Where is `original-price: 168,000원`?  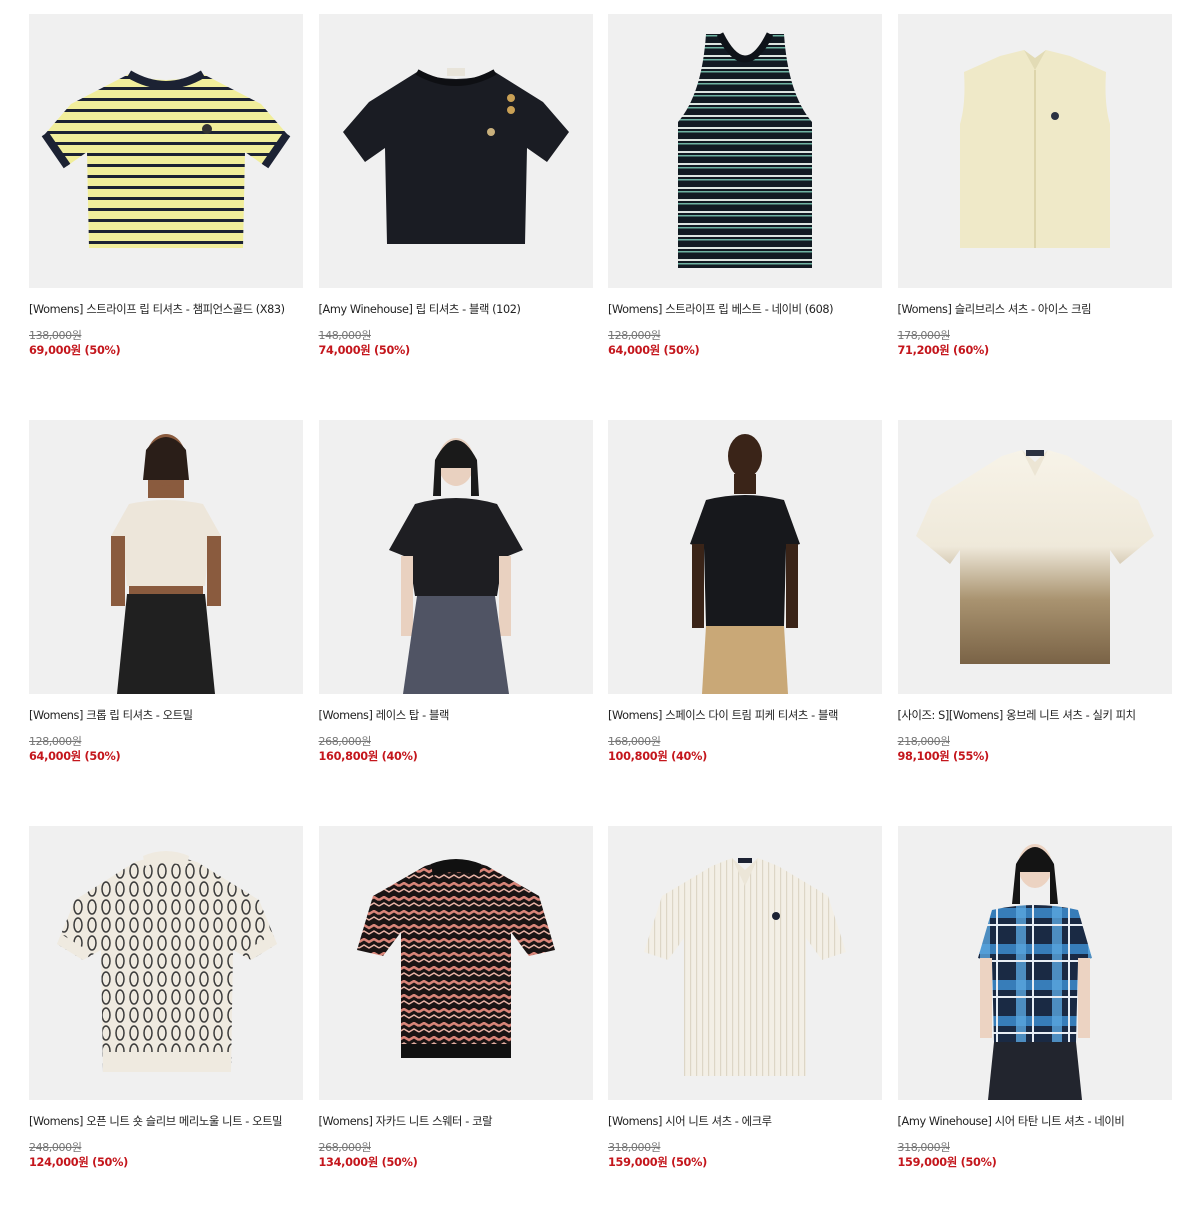 original-price: 168,000원 is located at coordinates (634, 741).